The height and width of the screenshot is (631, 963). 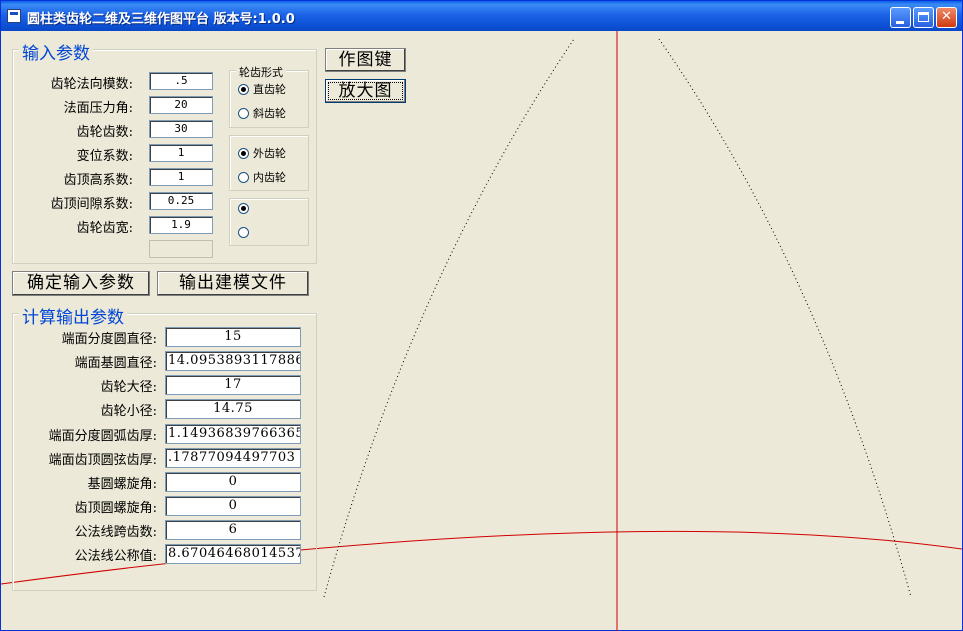 What do you see at coordinates (56, 51) in the screenshot?
I see `input-params-legend: 输入参数` at bounding box center [56, 51].